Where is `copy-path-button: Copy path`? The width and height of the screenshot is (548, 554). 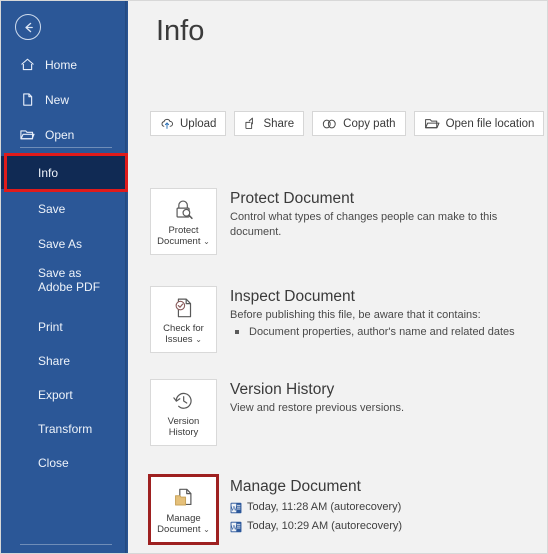
copy-path-button: Copy path is located at coordinates (359, 123).